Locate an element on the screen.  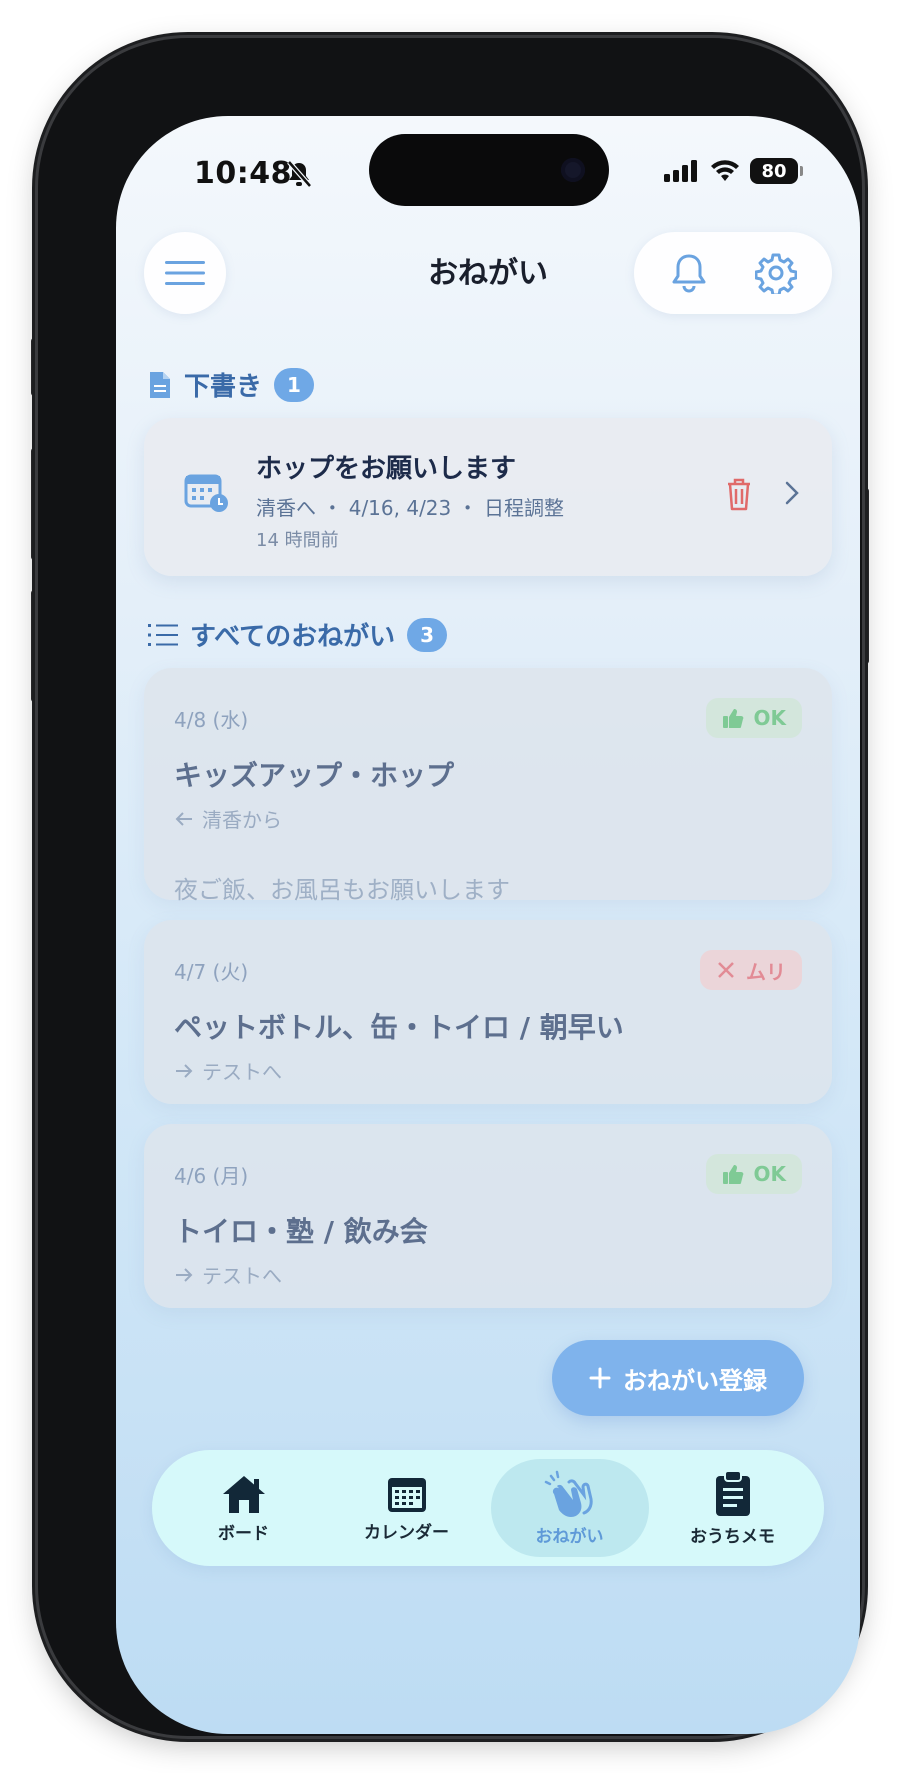
request-title: ペットボトル、缶・トイロ / 朝早い is located at coordinates (399, 1027).